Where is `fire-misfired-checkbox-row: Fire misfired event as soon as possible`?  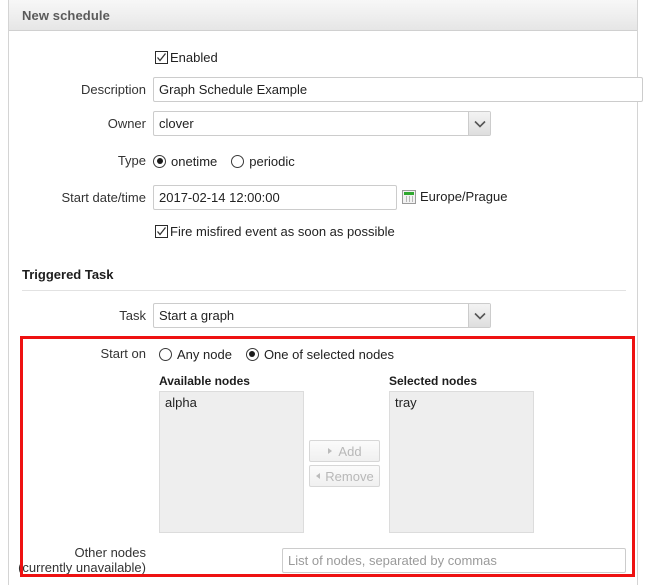 fire-misfired-checkbox-row: Fire misfired event as soon as possible is located at coordinates (275, 231).